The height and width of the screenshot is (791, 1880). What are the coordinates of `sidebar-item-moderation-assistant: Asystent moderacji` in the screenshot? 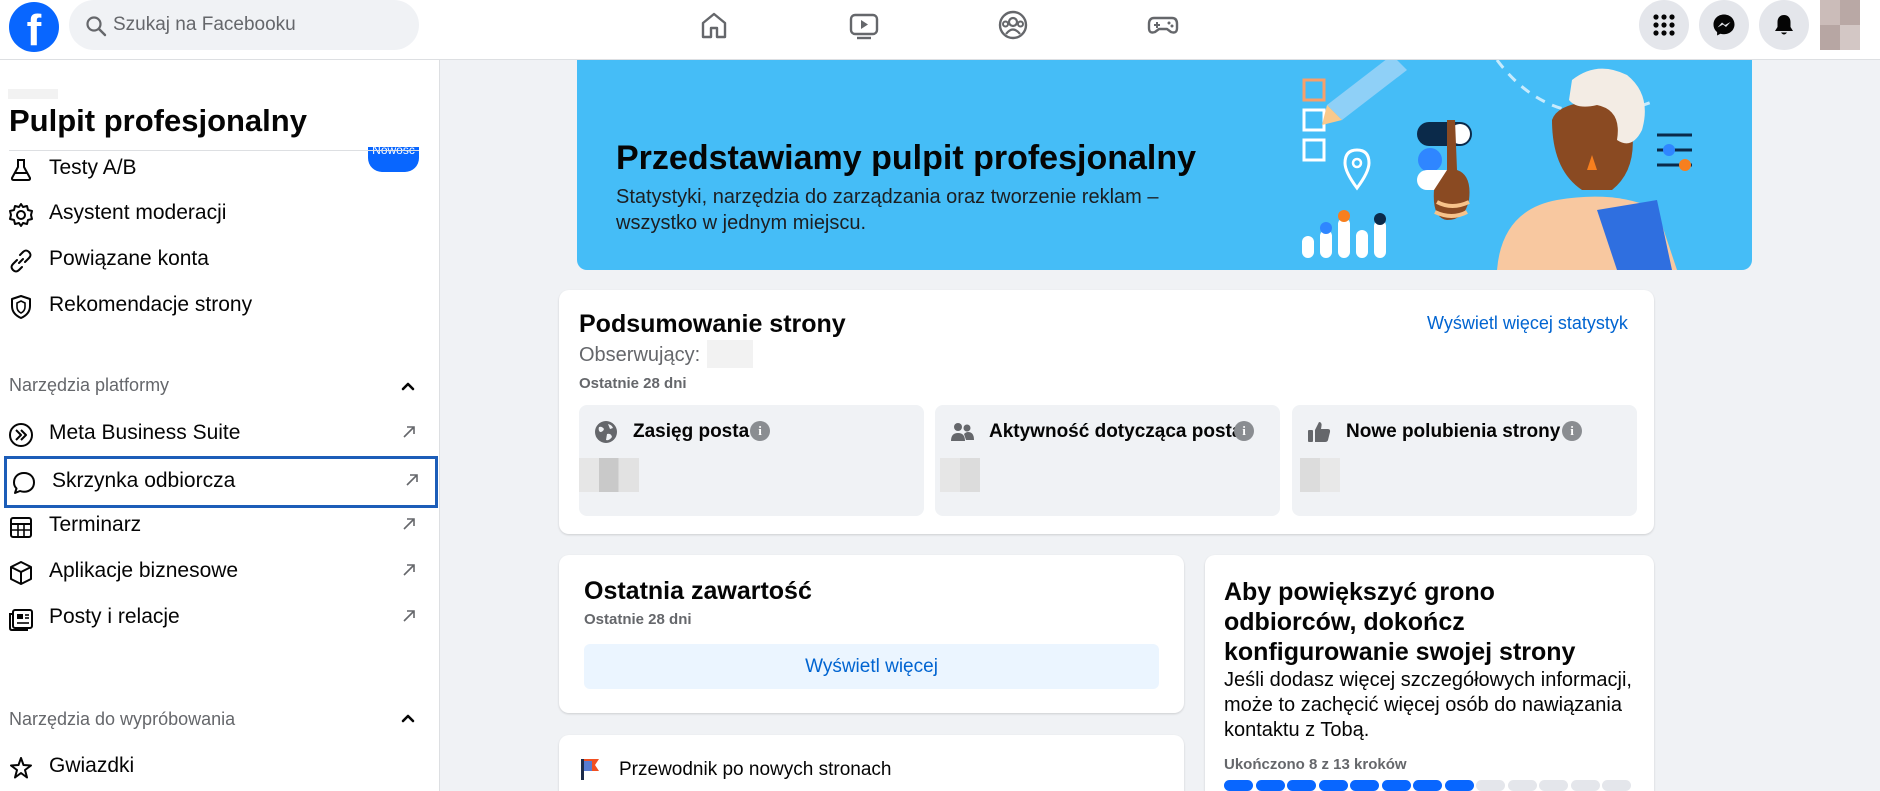 It's located at (218, 214).